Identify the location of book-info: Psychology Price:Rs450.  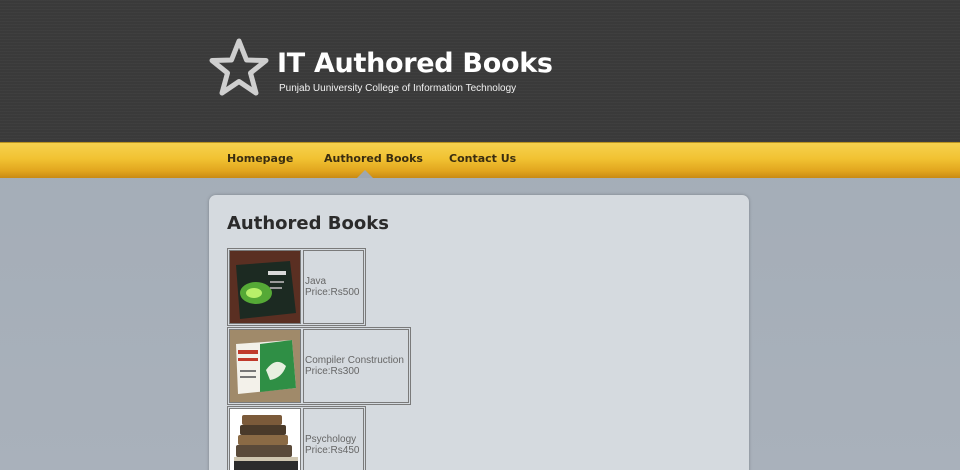
(334, 439).